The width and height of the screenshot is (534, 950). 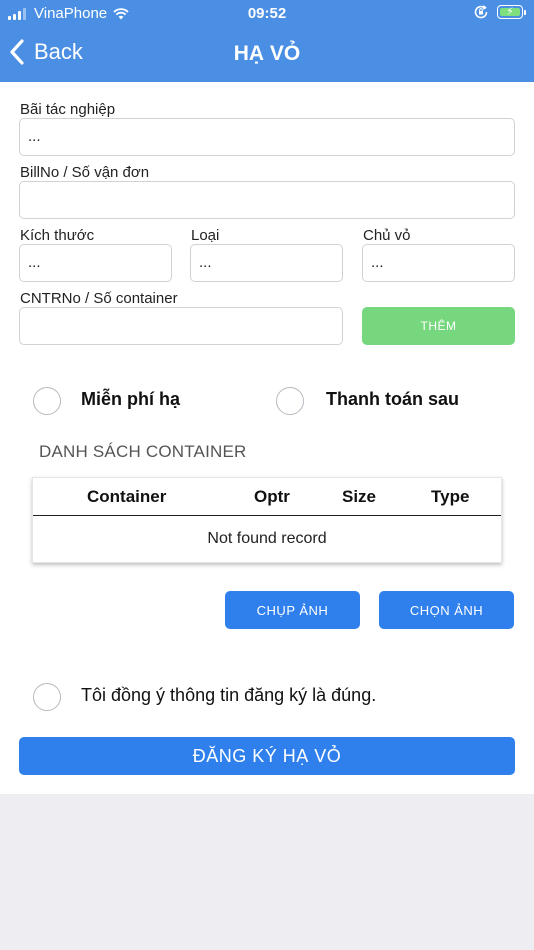 I want to click on cntr-no-label: CNTRNo / Số container, so click(x=99, y=298).